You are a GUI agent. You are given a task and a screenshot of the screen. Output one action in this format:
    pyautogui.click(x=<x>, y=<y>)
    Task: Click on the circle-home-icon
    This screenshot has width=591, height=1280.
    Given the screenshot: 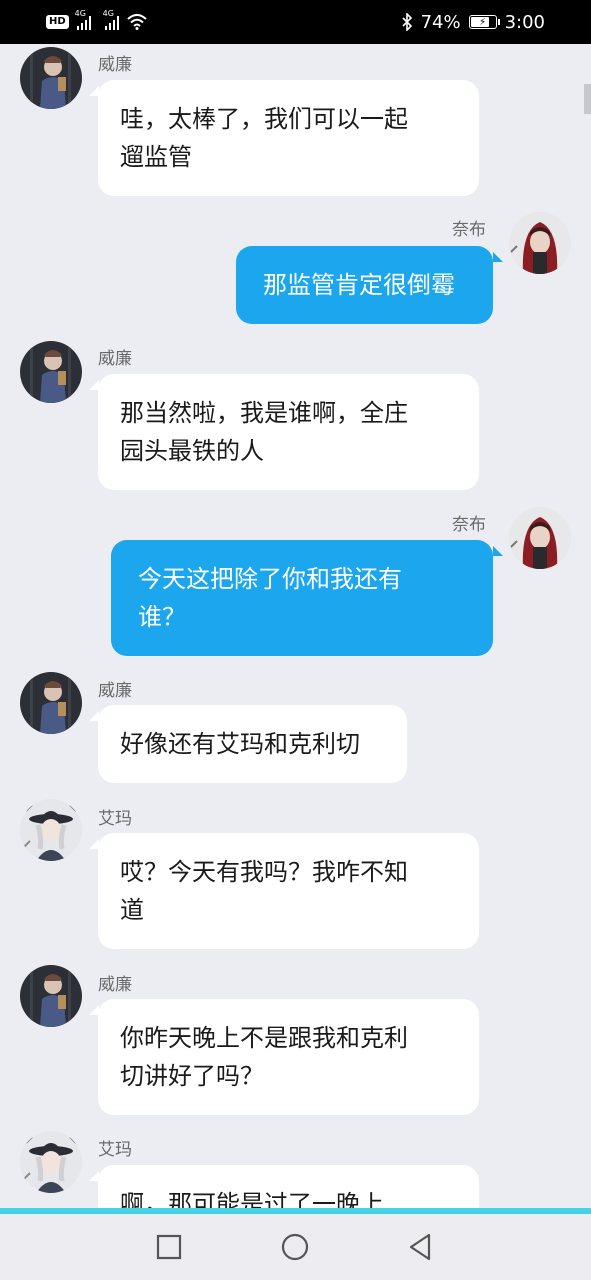 What is the action you would take?
    pyautogui.click(x=295, y=1247)
    